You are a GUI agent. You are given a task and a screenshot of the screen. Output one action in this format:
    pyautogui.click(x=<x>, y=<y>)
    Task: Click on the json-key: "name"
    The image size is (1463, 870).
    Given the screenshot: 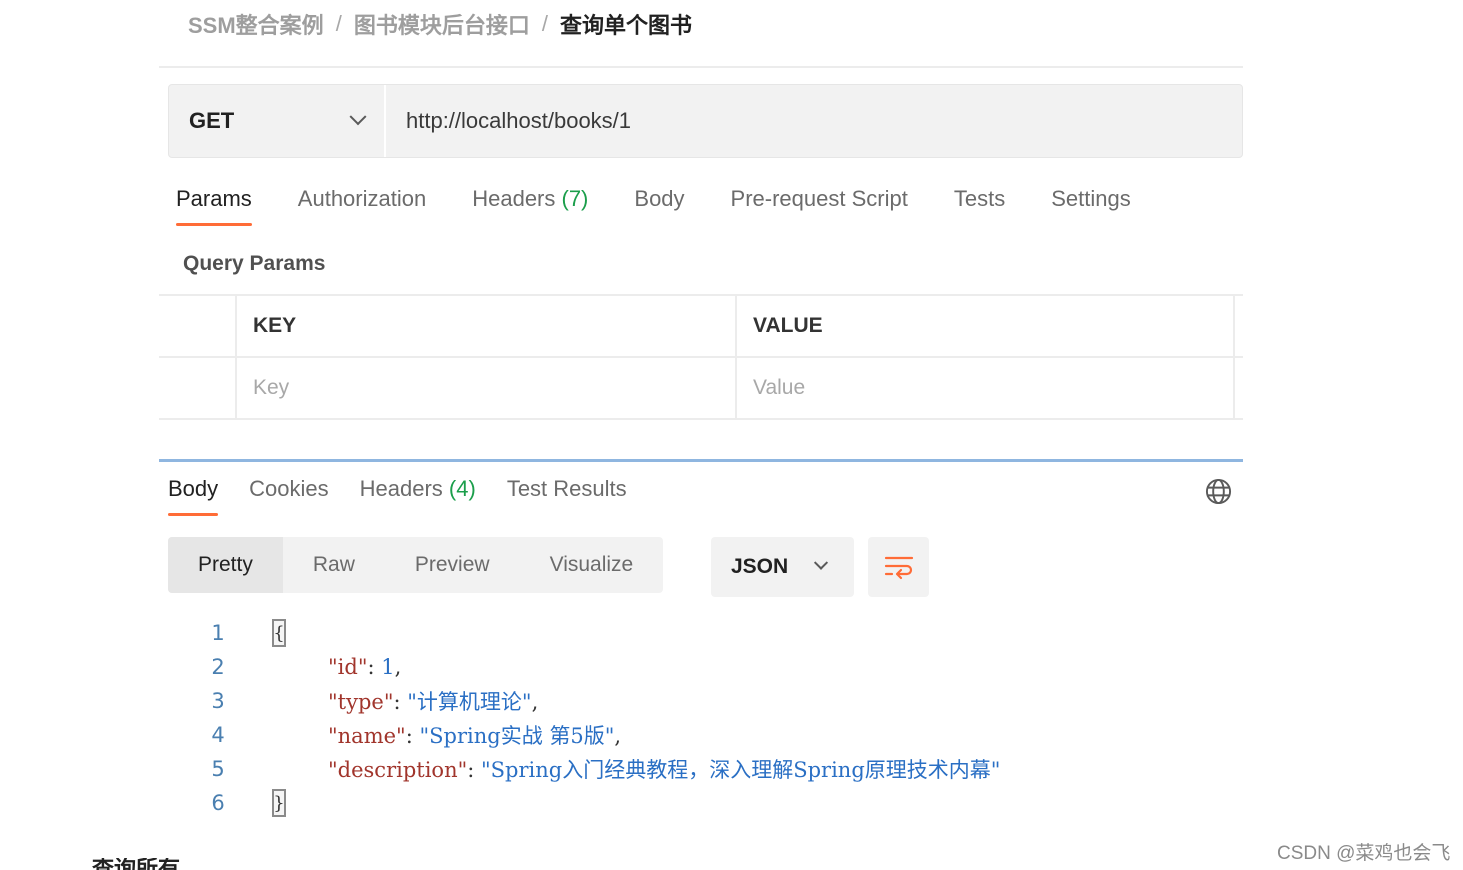 What is the action you would take?
    pyautogui.click(x=367, y=736)
    